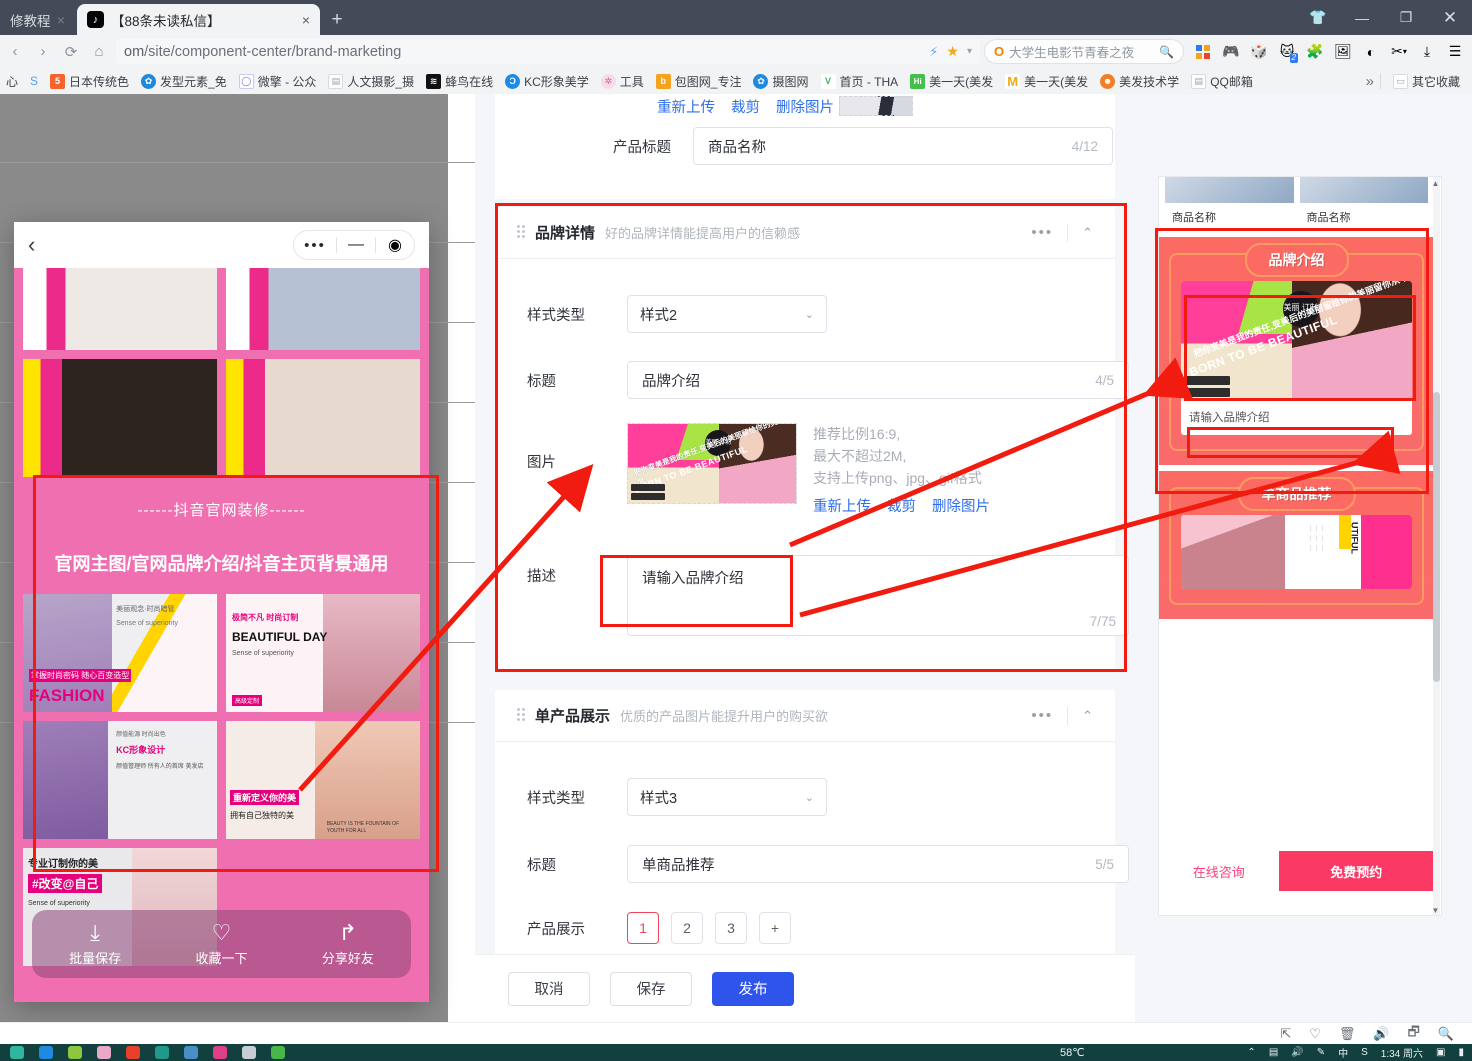 The height and width of the screenshot is (1061, 1472). What do you see at coordinates (1046, 81) in the screenshot?
I see `bookmark-item: M 美一天(美发` at bounding box center [1046, 81].